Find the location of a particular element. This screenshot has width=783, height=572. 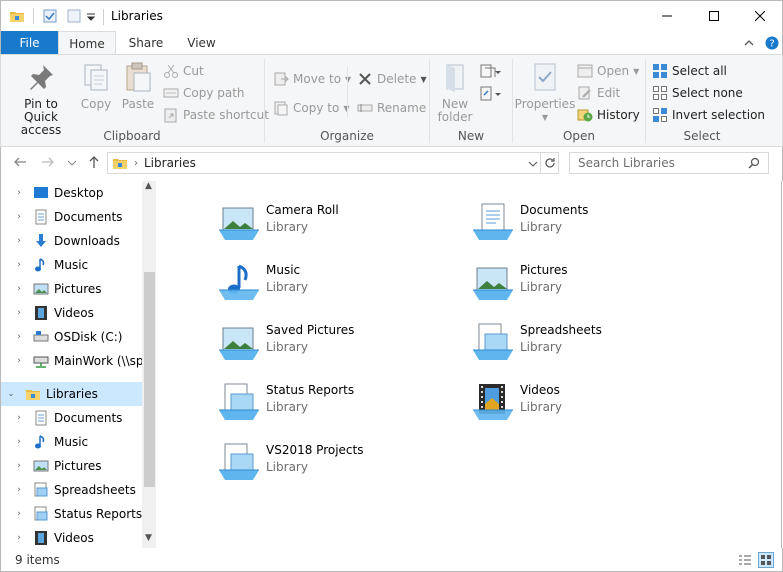

nav-item-lib-videos: › Videos is located at coordinates (71, 537).